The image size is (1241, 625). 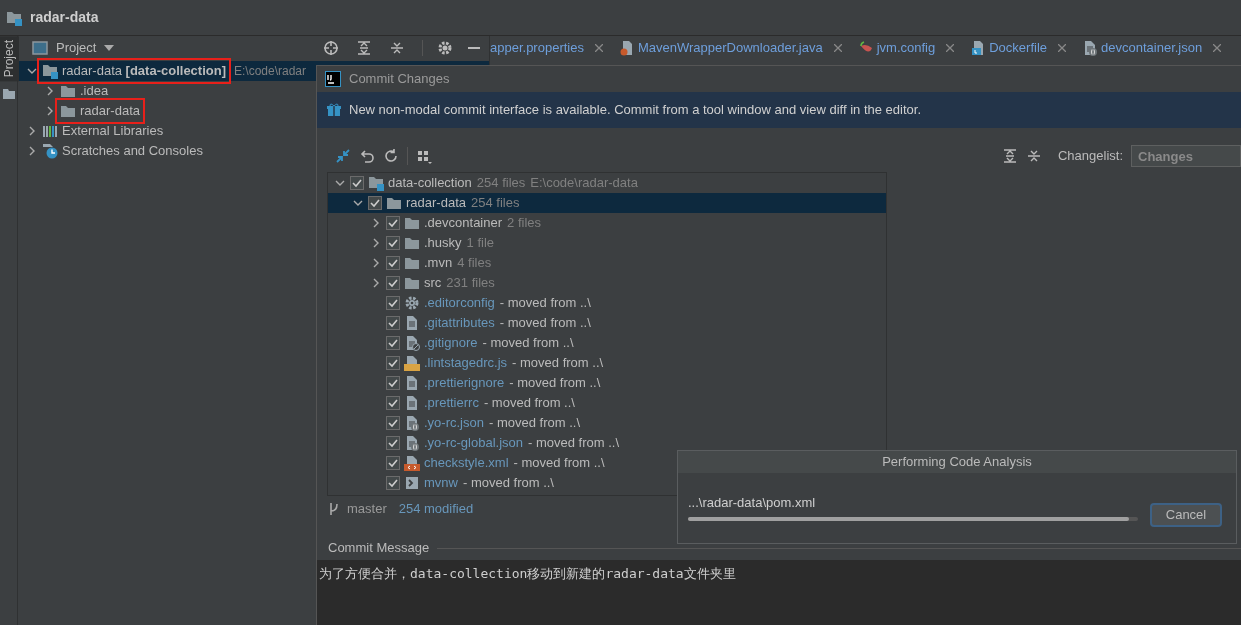 What do you see at coordinates (391, 156) in the screenshot?
I see `refresh-icon` at bounding box center [391, 156].